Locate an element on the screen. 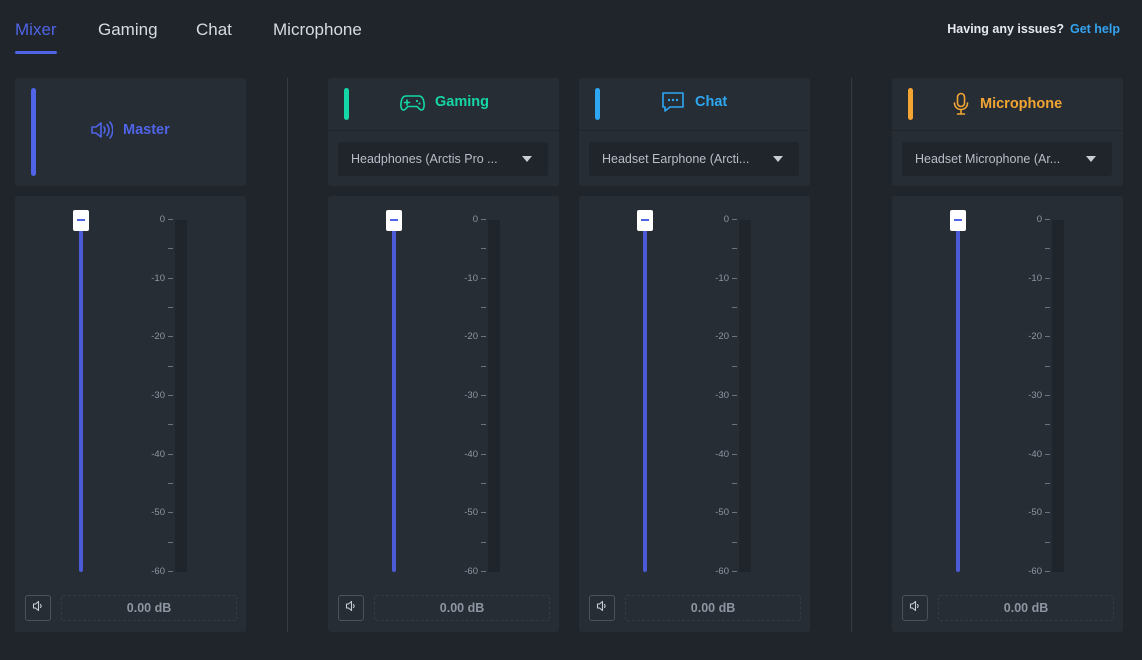 The height and width of the screenshot is (660, 1142). volume-panel-chat: 0 -10 -20 -30 -40 -50 -60 0.00 dB is located at coordinates (694, 414).